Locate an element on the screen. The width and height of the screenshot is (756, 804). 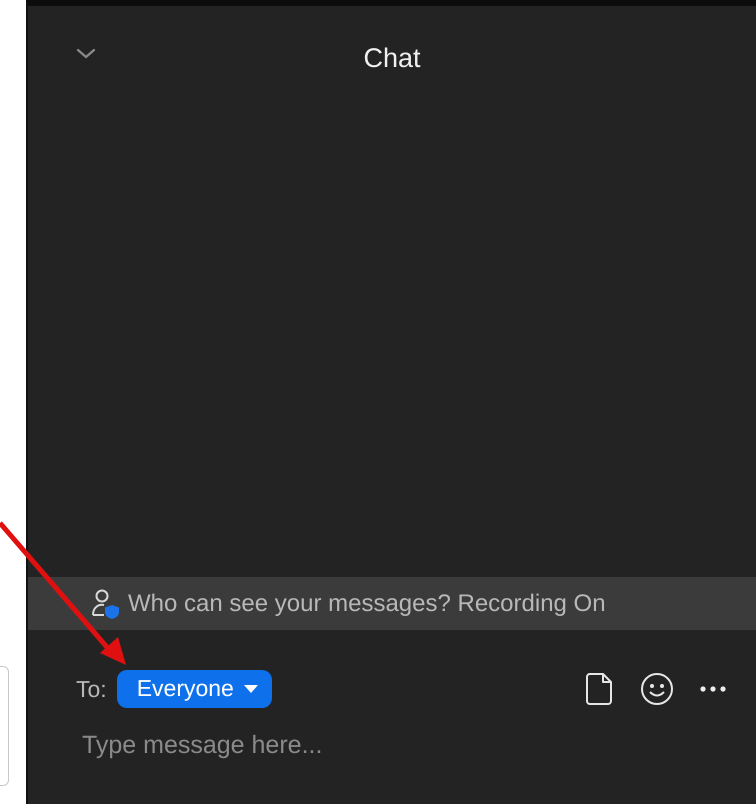
chat-title: Chat is located at coordinates (392, 58).